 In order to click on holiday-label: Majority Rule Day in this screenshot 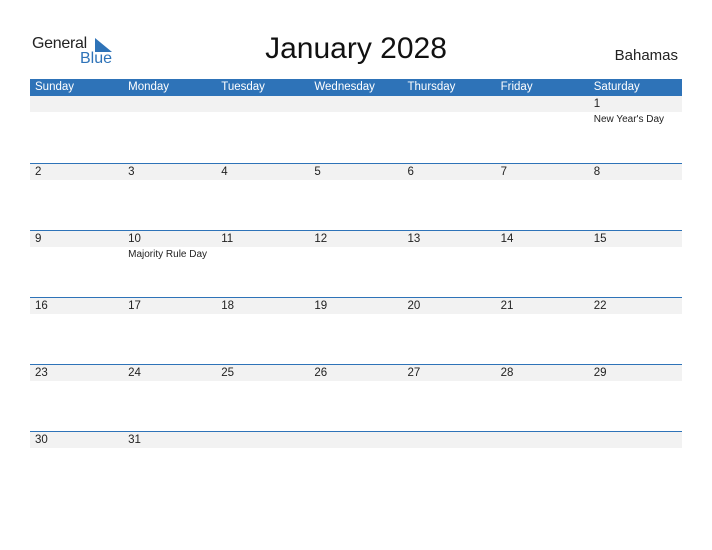, I will do `click(168, 254)`.